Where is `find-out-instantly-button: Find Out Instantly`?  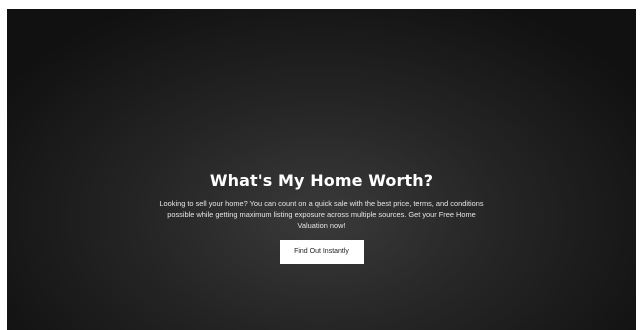
find-out-instantly-button: Find Out Instantly is located at coordinates (321, 252).